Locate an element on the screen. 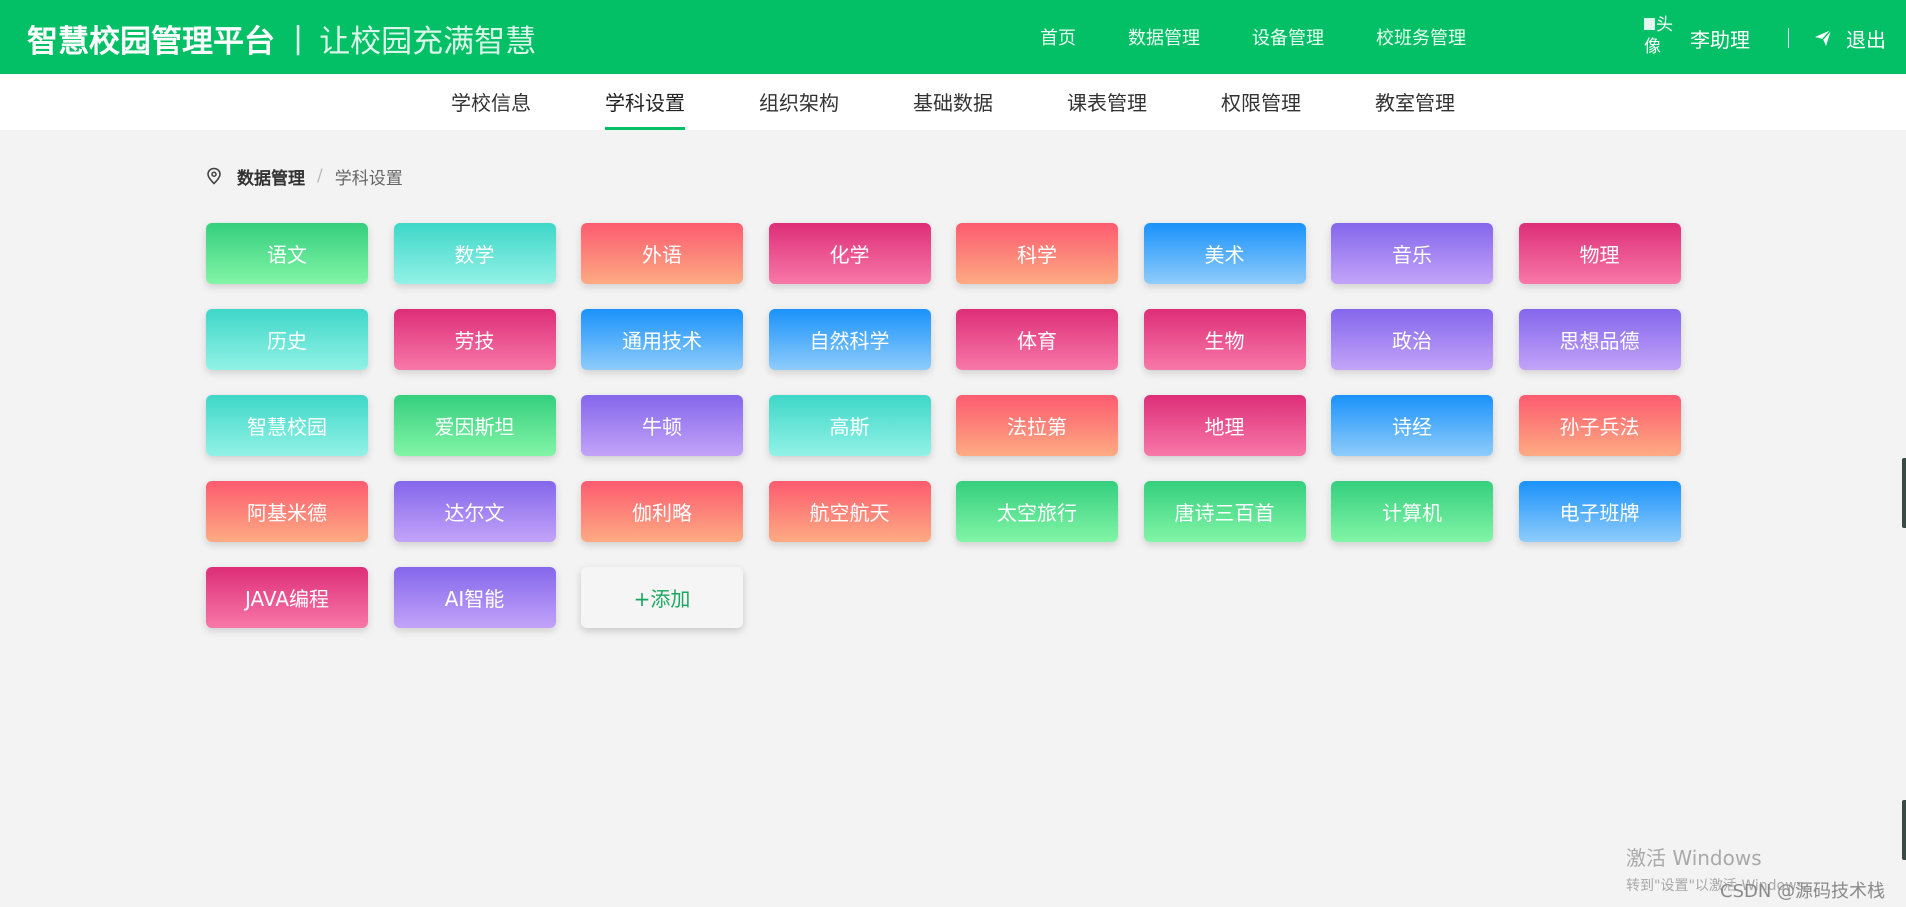 Image resolution: width=1906 pixels, height=907 pixels. tab-basic-data: 基础数据 is located at coordinates (953, 102).